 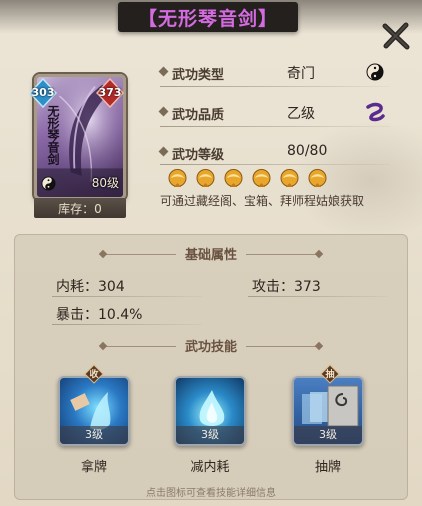 I want to click on attr-quality-value: 乙级, so click(x=301, y=114).